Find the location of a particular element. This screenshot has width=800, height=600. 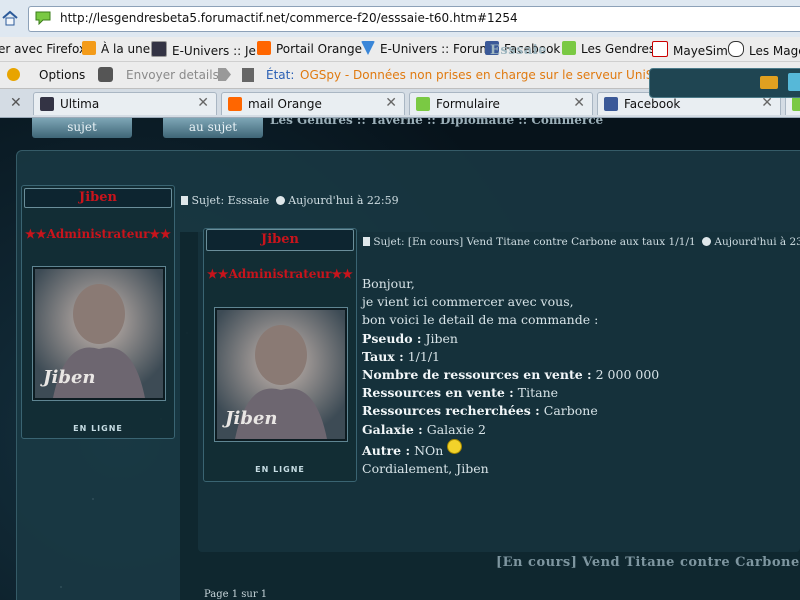

galaxy-line: Galaxie : Galaxie 2 is located at coordinates (510, 430).